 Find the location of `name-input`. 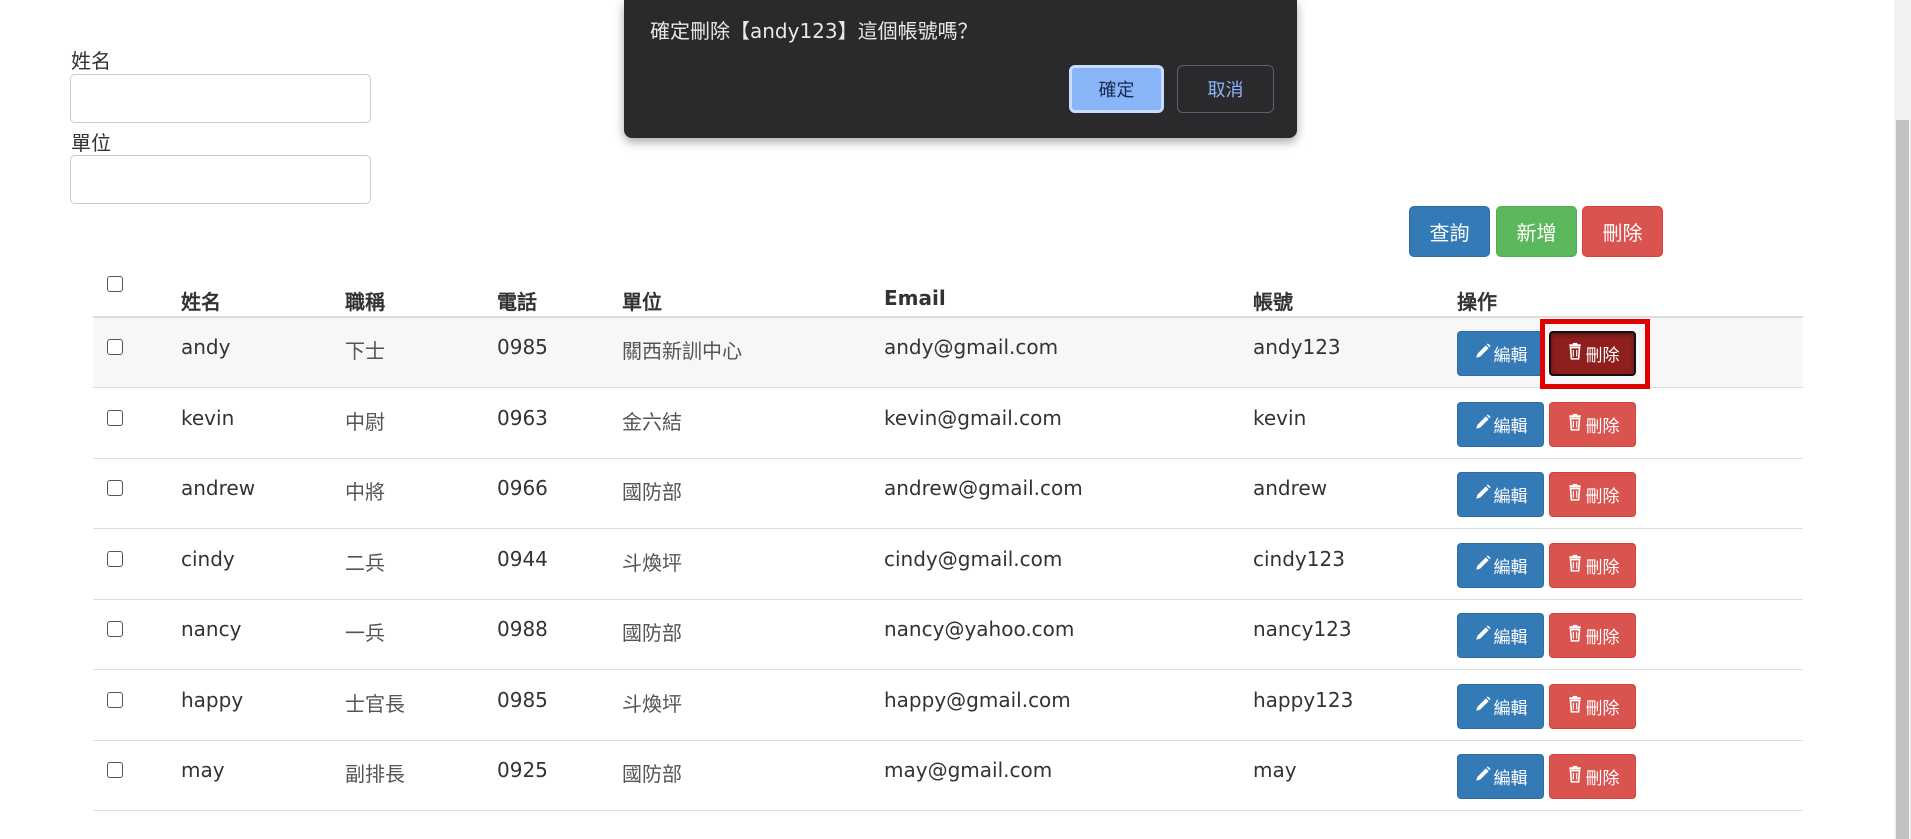

name-input is located at coordinates (220, 98).